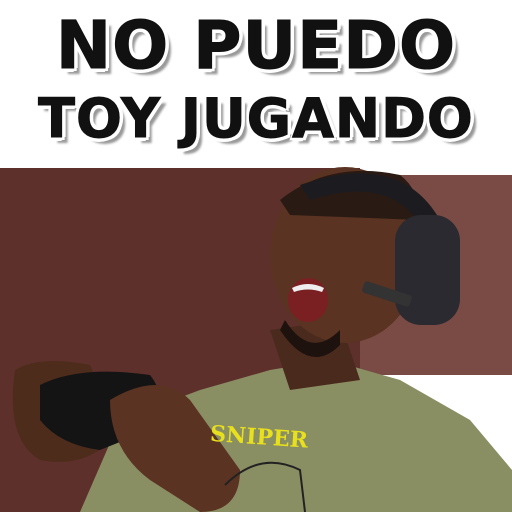 This screenshot has width=512, height=512. What do you see at coordinates (256, 119) in the screenshot?
I see `caption-line-2: TOY JUGANDO` at bounding box center [256, 119].